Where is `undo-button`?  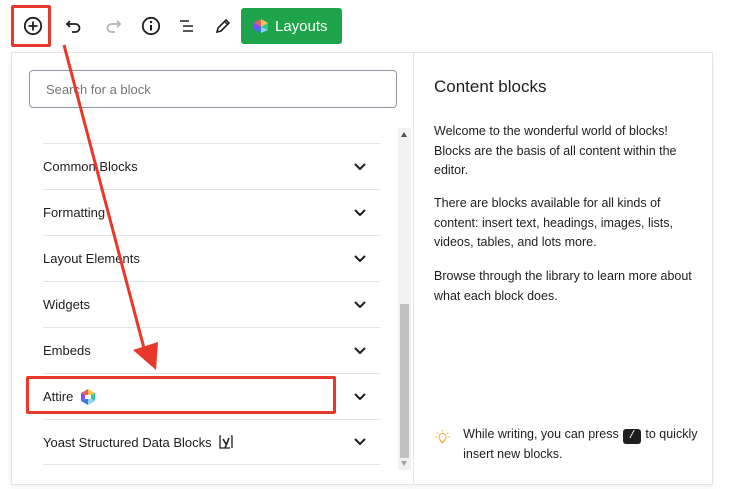
undo-button is located at coordinates (74, 26).